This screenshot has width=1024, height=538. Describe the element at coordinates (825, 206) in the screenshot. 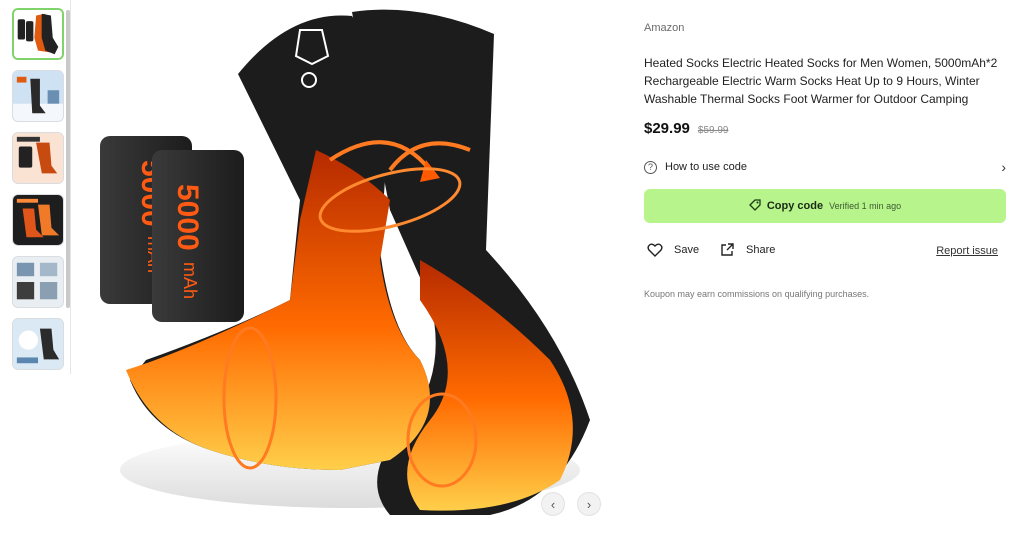

I see `copy-code-button: Copy code Verified 1 min ago` at that location.